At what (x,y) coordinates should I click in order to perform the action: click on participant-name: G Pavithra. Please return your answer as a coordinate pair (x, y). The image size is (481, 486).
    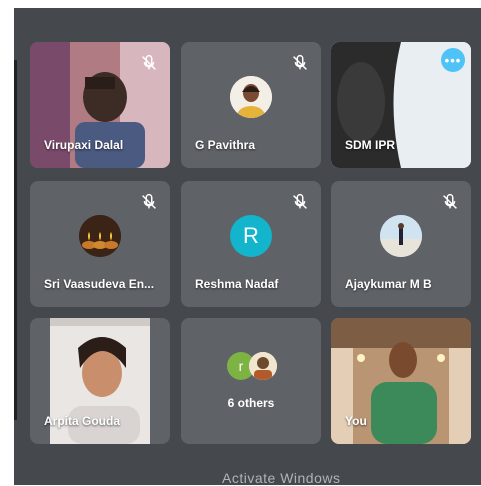
    Looking at the image, I should click on (225, 145).